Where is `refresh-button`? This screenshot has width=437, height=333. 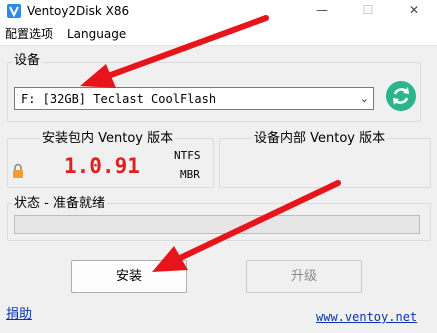
refresh-button is located at coordinates (401, 96).